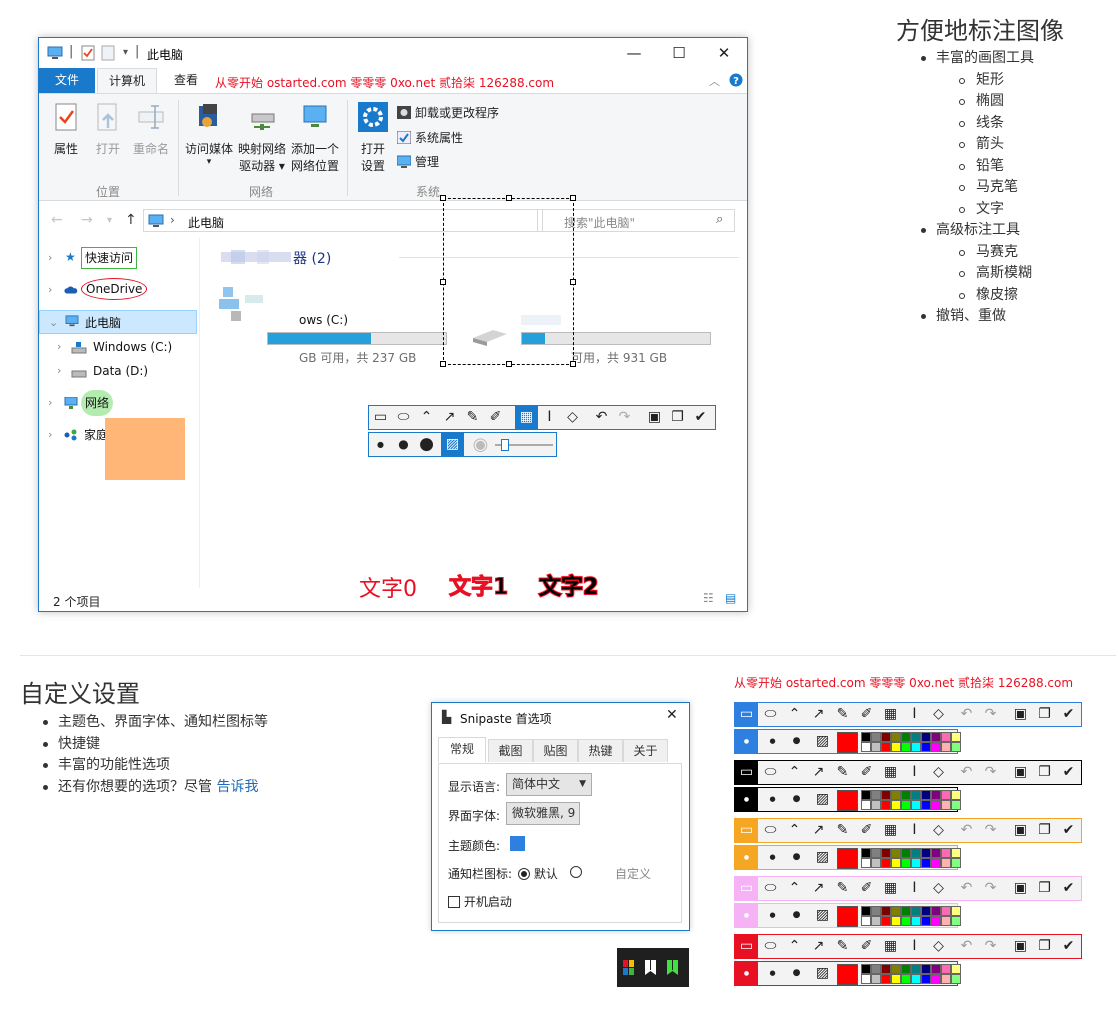 Image resolution: width=1118 pixels, height=1012 pixels. What do you see at coordinates (794, 888) in the screenshot?
I see `line-tool-icon: ⌃` at bounding box center [794, 888].